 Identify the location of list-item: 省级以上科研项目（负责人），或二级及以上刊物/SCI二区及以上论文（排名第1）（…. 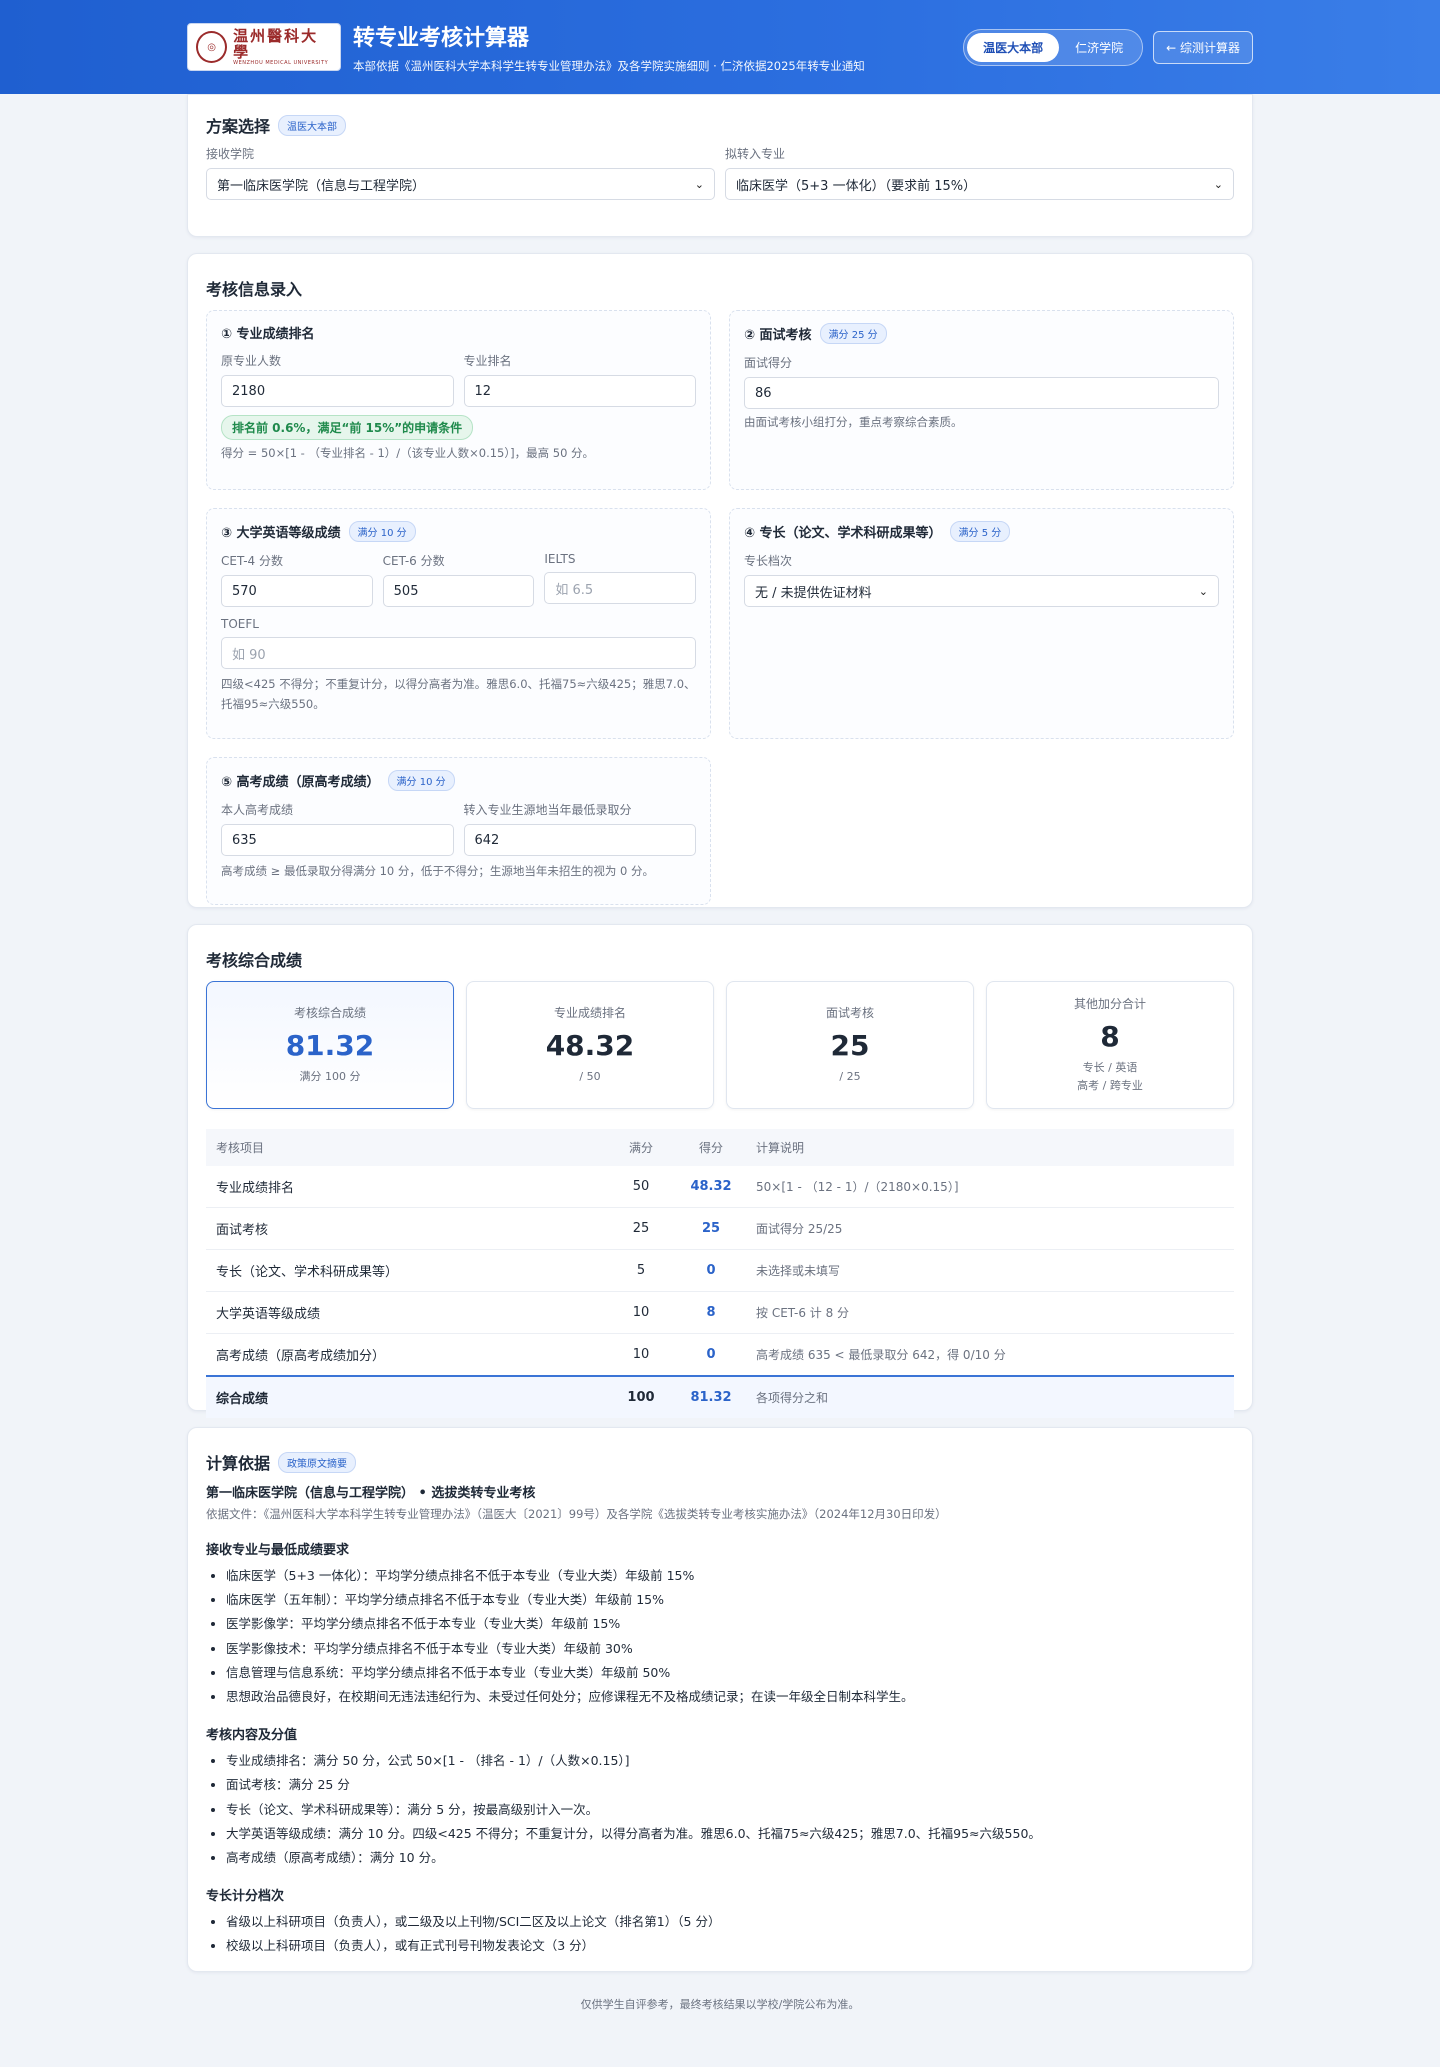
(730, 1922).